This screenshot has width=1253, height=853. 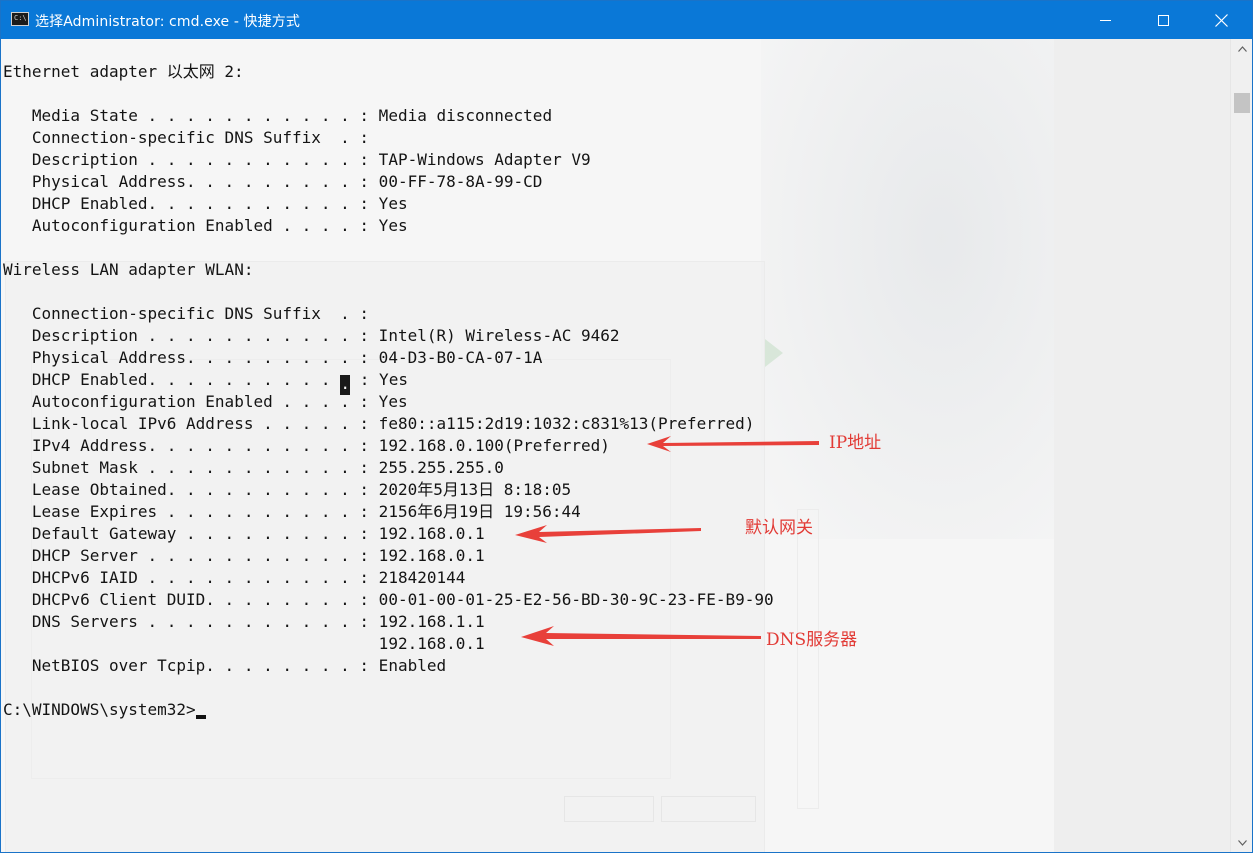 I want to click on scroll-thumb, so click(x=1242, y=103).